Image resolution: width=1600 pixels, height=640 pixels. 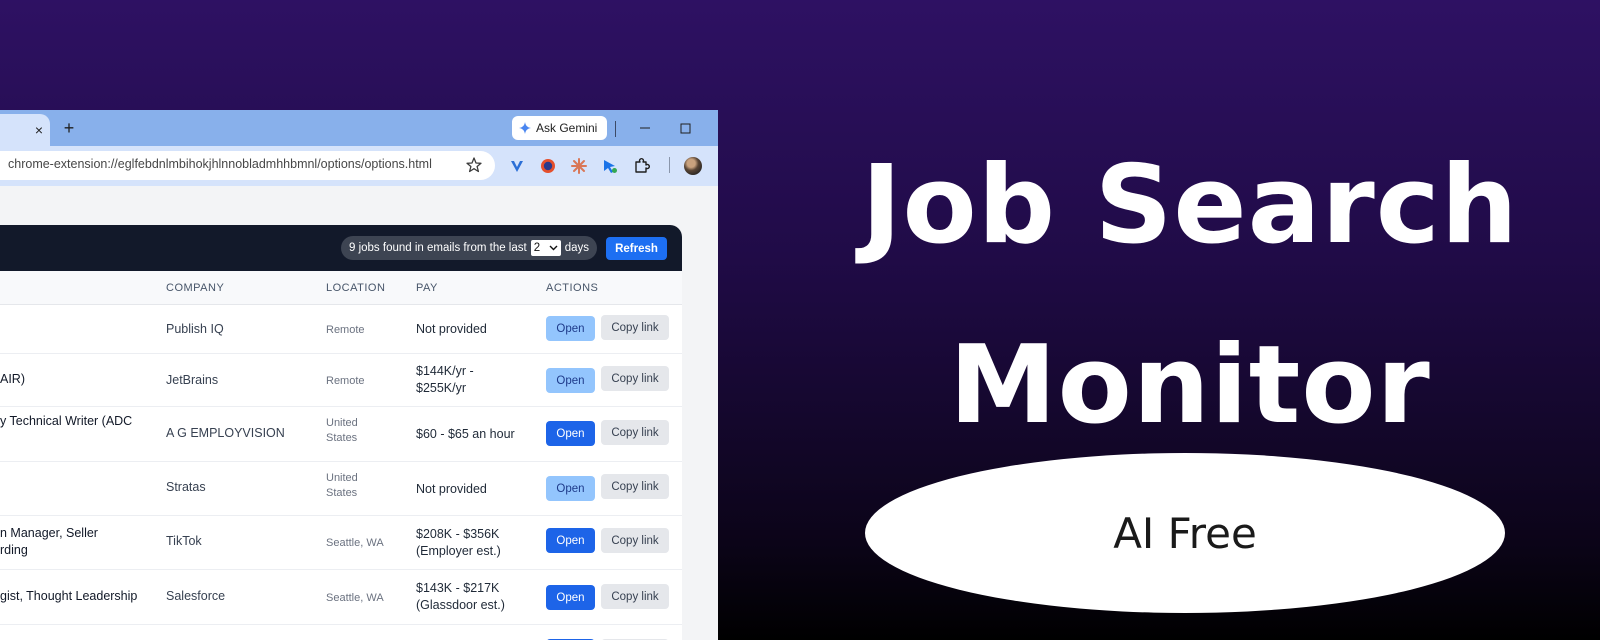 What do you see at coordinates (642, 166) in the screenshot?
I see `puzzle-icon` at bounding box center [642, 166].